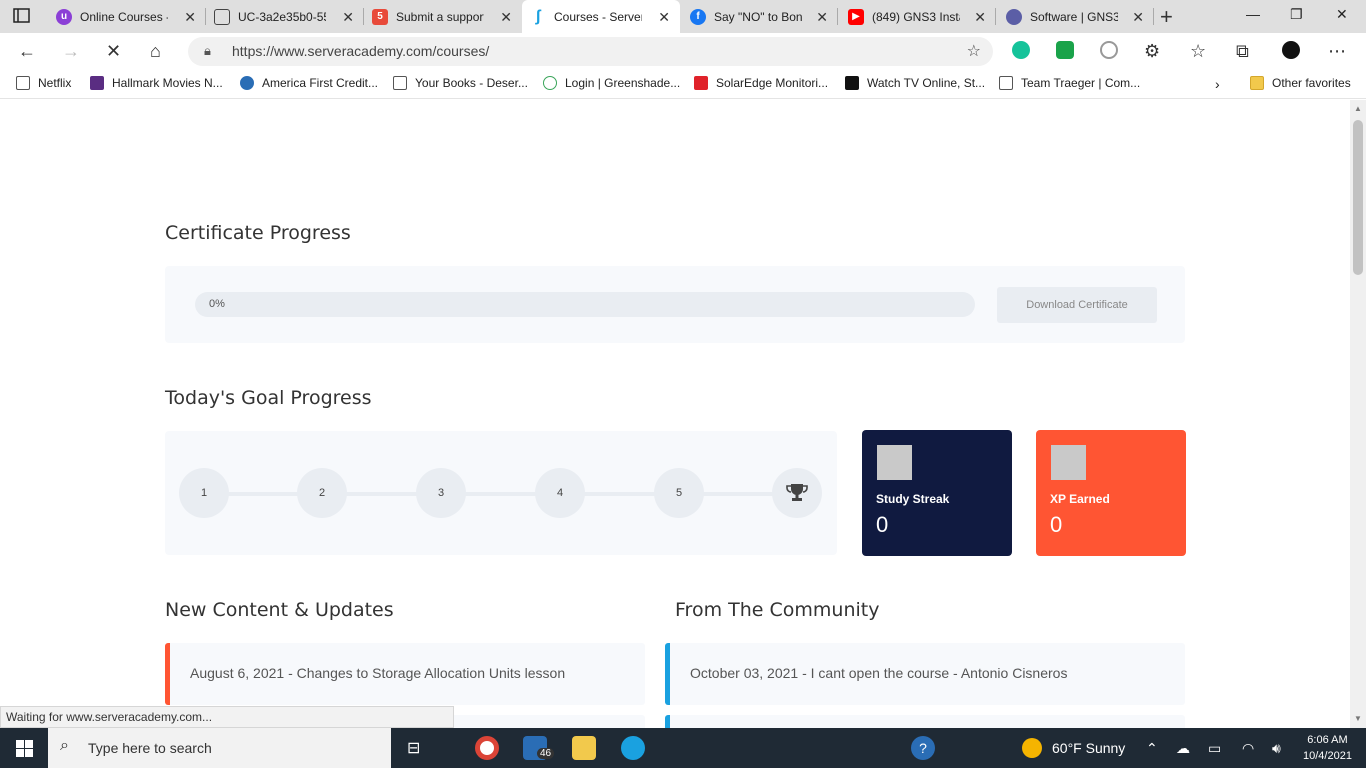  I want to click on certificate-heading: Certificate Progress, so click(258, 233).